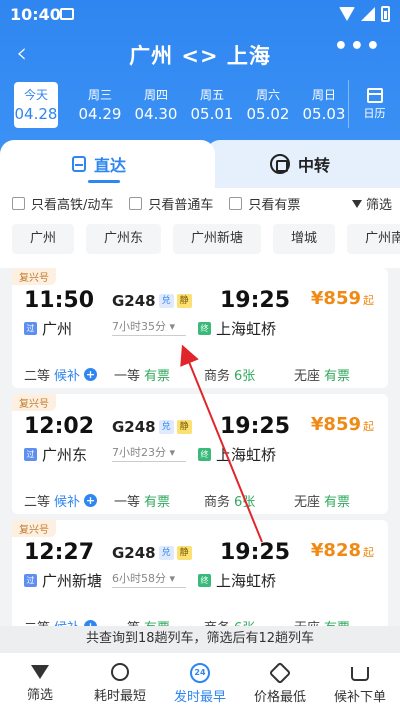 This screenshot has width=400, height=711. I want to click on tab-direct: 直达, so click(107, 164).